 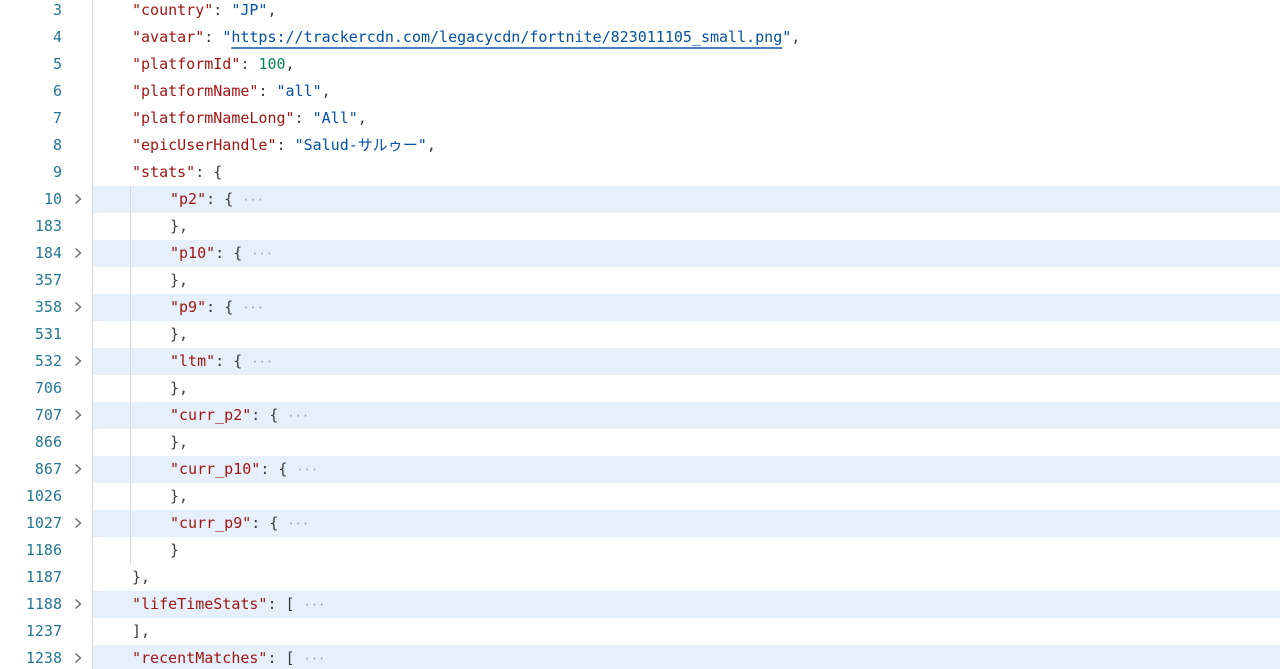 What do you see at coordinates (686, 253) in the screenshot?
I see `code-content: "p10": { ···` at bounding box center [686, 253].